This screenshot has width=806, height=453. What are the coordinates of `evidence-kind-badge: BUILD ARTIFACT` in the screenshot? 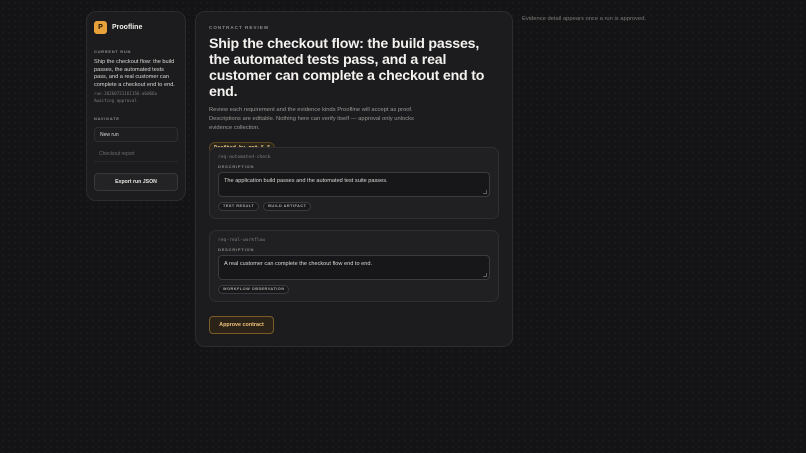 It's located at (287, 206).